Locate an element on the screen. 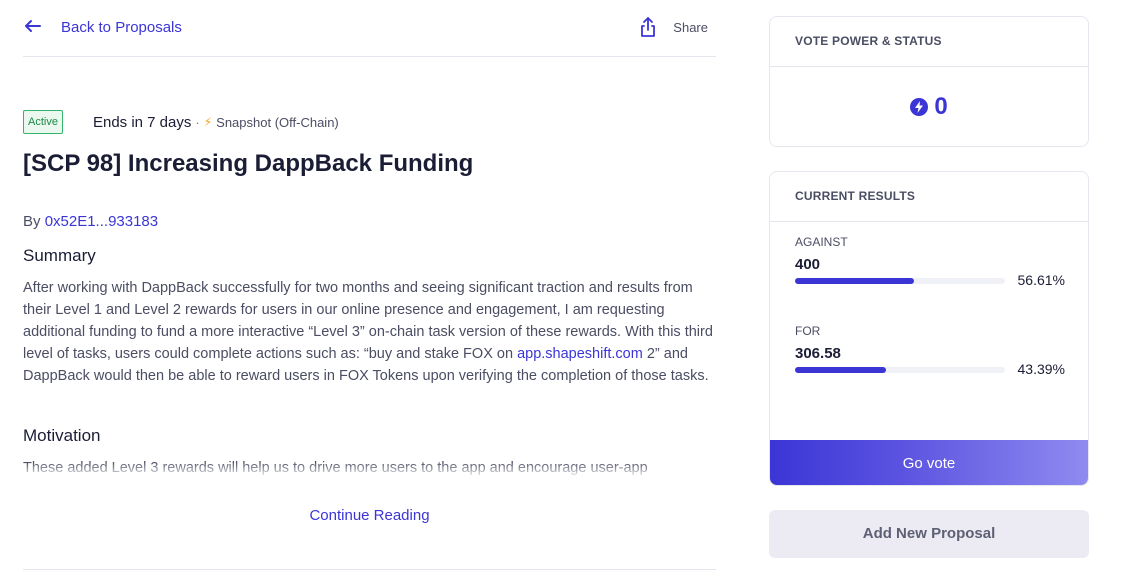 Image resolution: width=1125 pixels, height=586 pixels. by-prefix: By is located at coordinates (32, 221).